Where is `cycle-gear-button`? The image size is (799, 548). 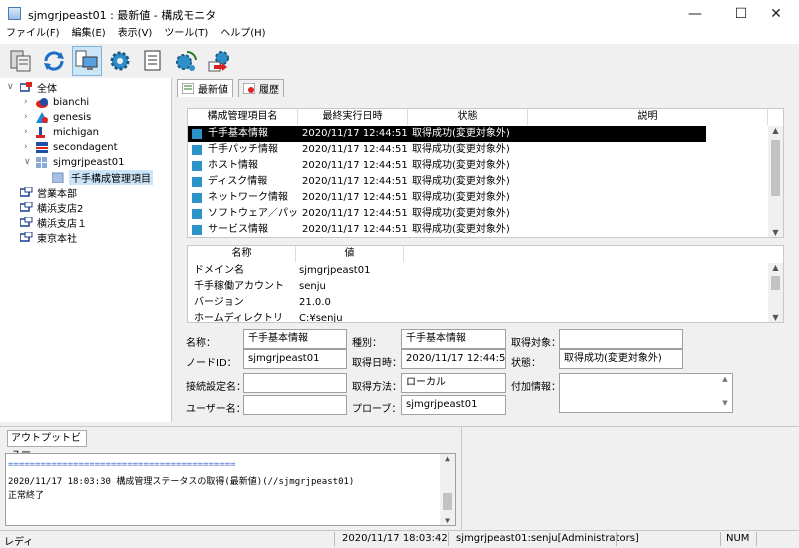
cycle-gear-button is located at coordinates (186, 61).